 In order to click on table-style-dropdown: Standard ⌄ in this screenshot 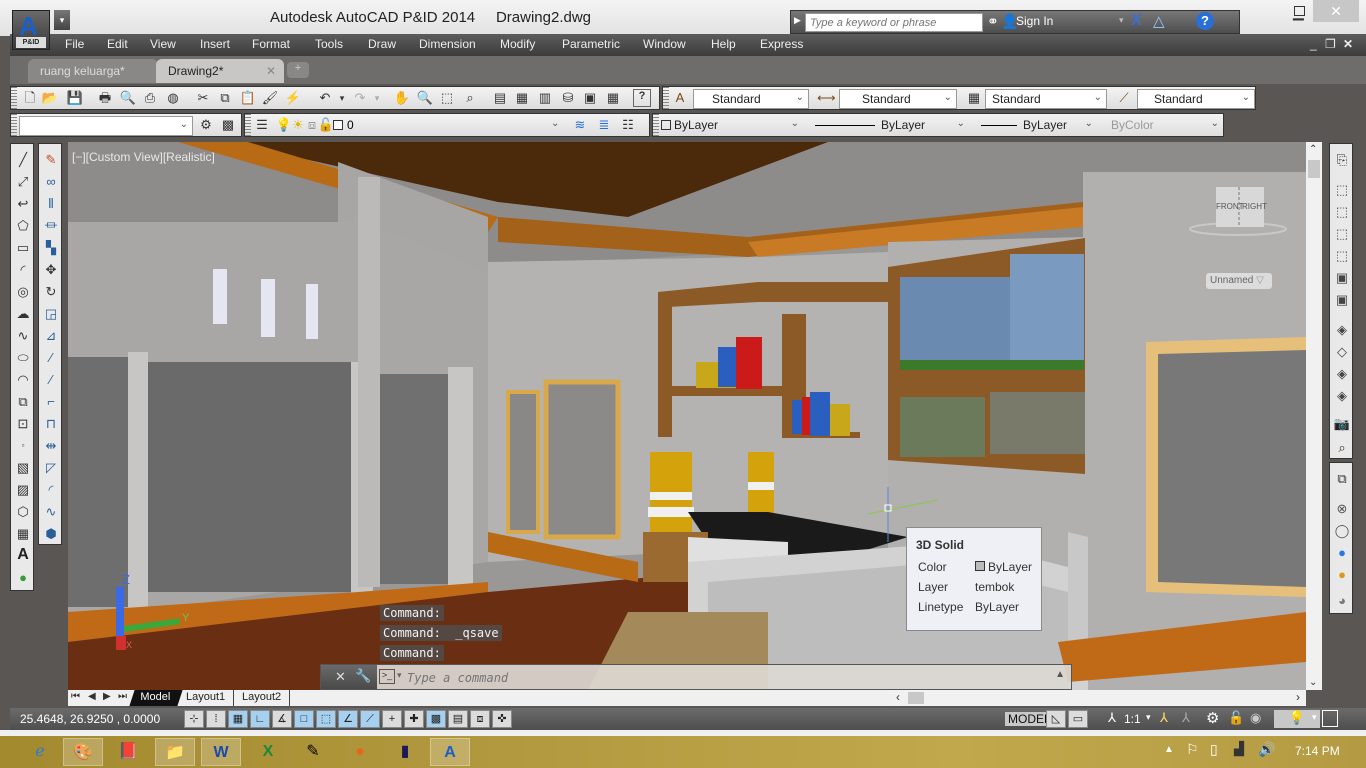, I will do `click(1046, 99)`.